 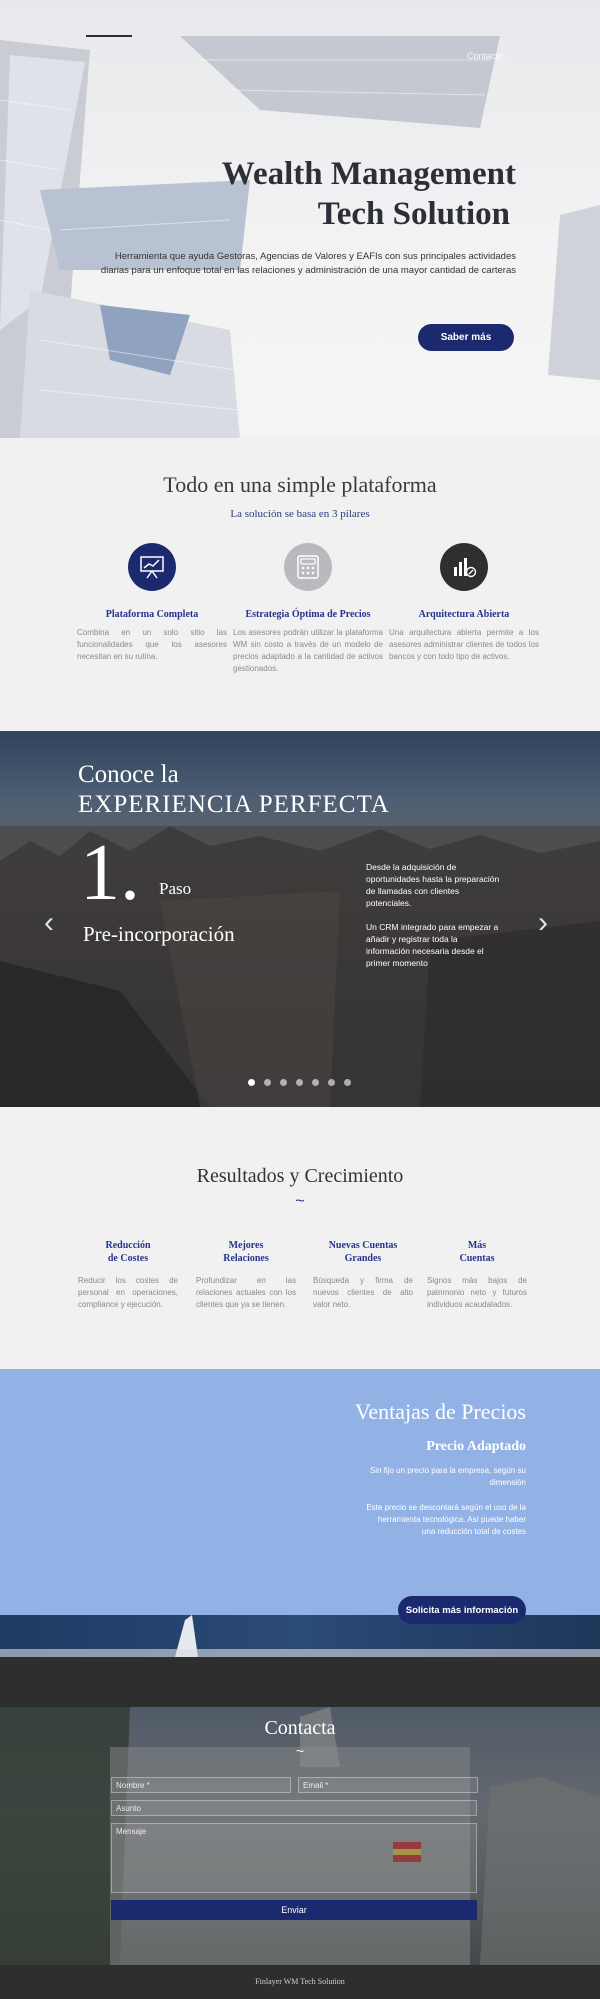 What do you see at coordinates (440, 1411) in the screenshot?
I see `pricing-title: Ventajas de Precios` at bounding box center [440, 1411].